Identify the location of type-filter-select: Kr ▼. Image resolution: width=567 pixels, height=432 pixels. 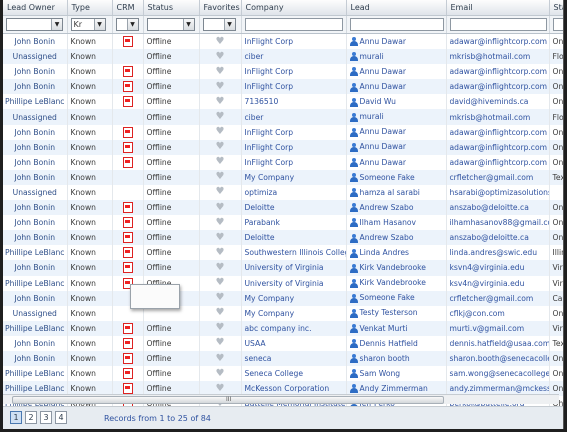
(88, 24).